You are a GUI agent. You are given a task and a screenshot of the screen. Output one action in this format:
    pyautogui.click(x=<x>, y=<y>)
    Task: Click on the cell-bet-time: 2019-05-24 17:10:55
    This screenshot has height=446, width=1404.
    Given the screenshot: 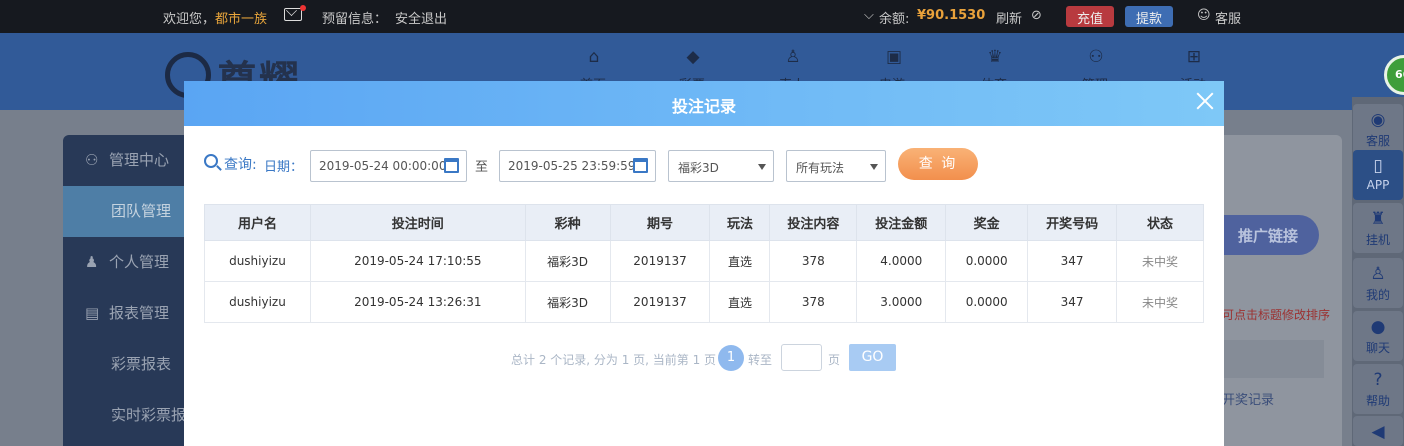 What is the action you would take?
    pyautogui.click(x=417, y=261)
    